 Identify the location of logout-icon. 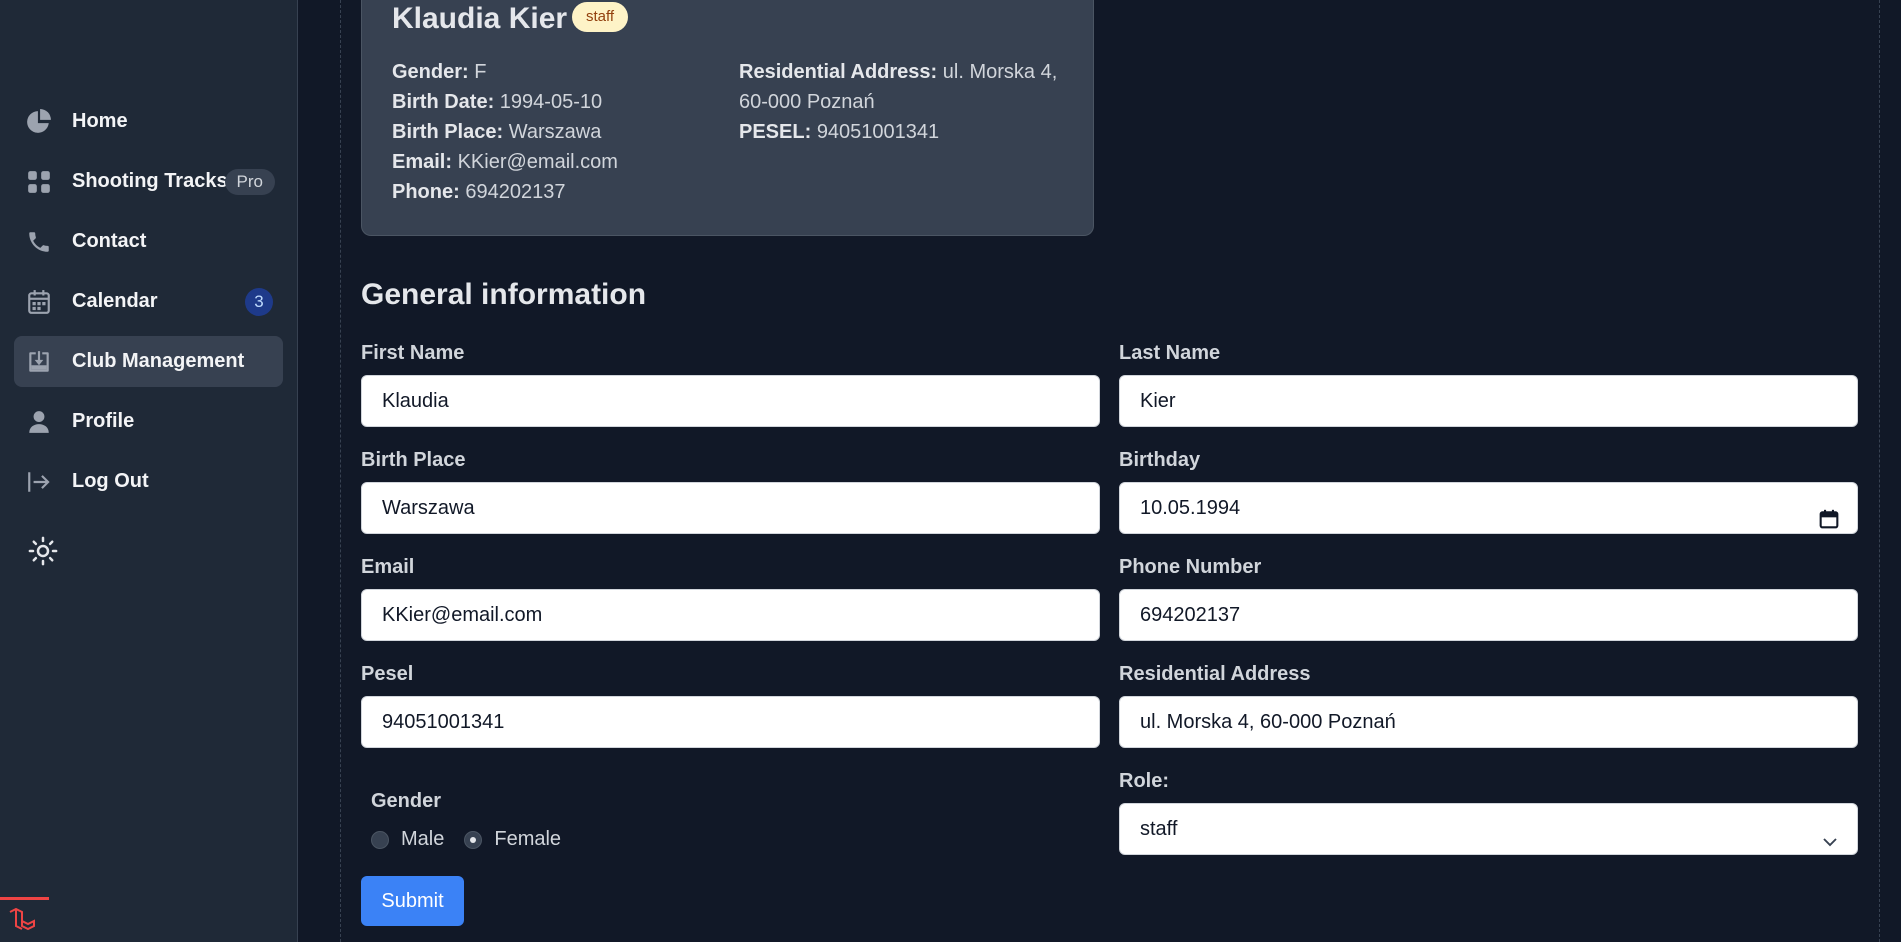
(39, 482).